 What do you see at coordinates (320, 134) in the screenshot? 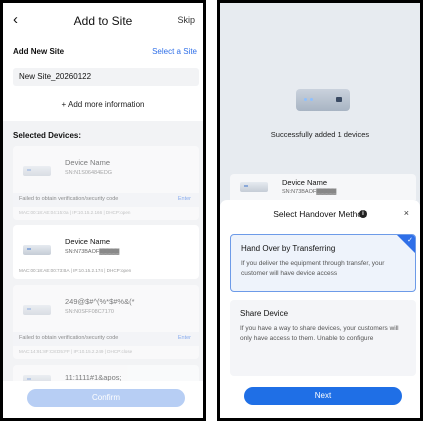
I see `success-message: Successfully added 1 devices` at bounding box center [320, 134].